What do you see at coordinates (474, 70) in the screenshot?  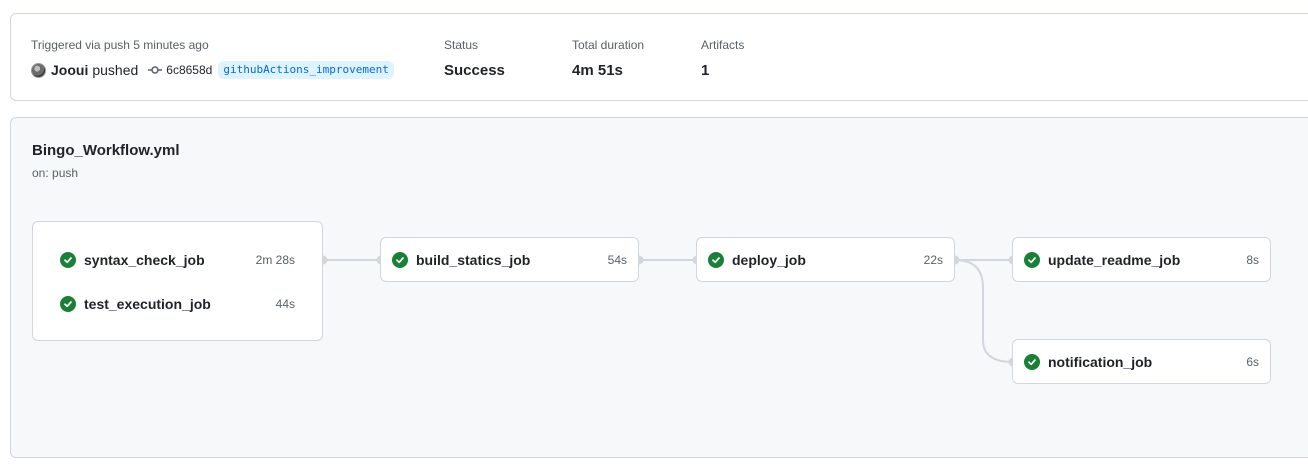 I see `status-value: Success` at bounding box center [474, 70].